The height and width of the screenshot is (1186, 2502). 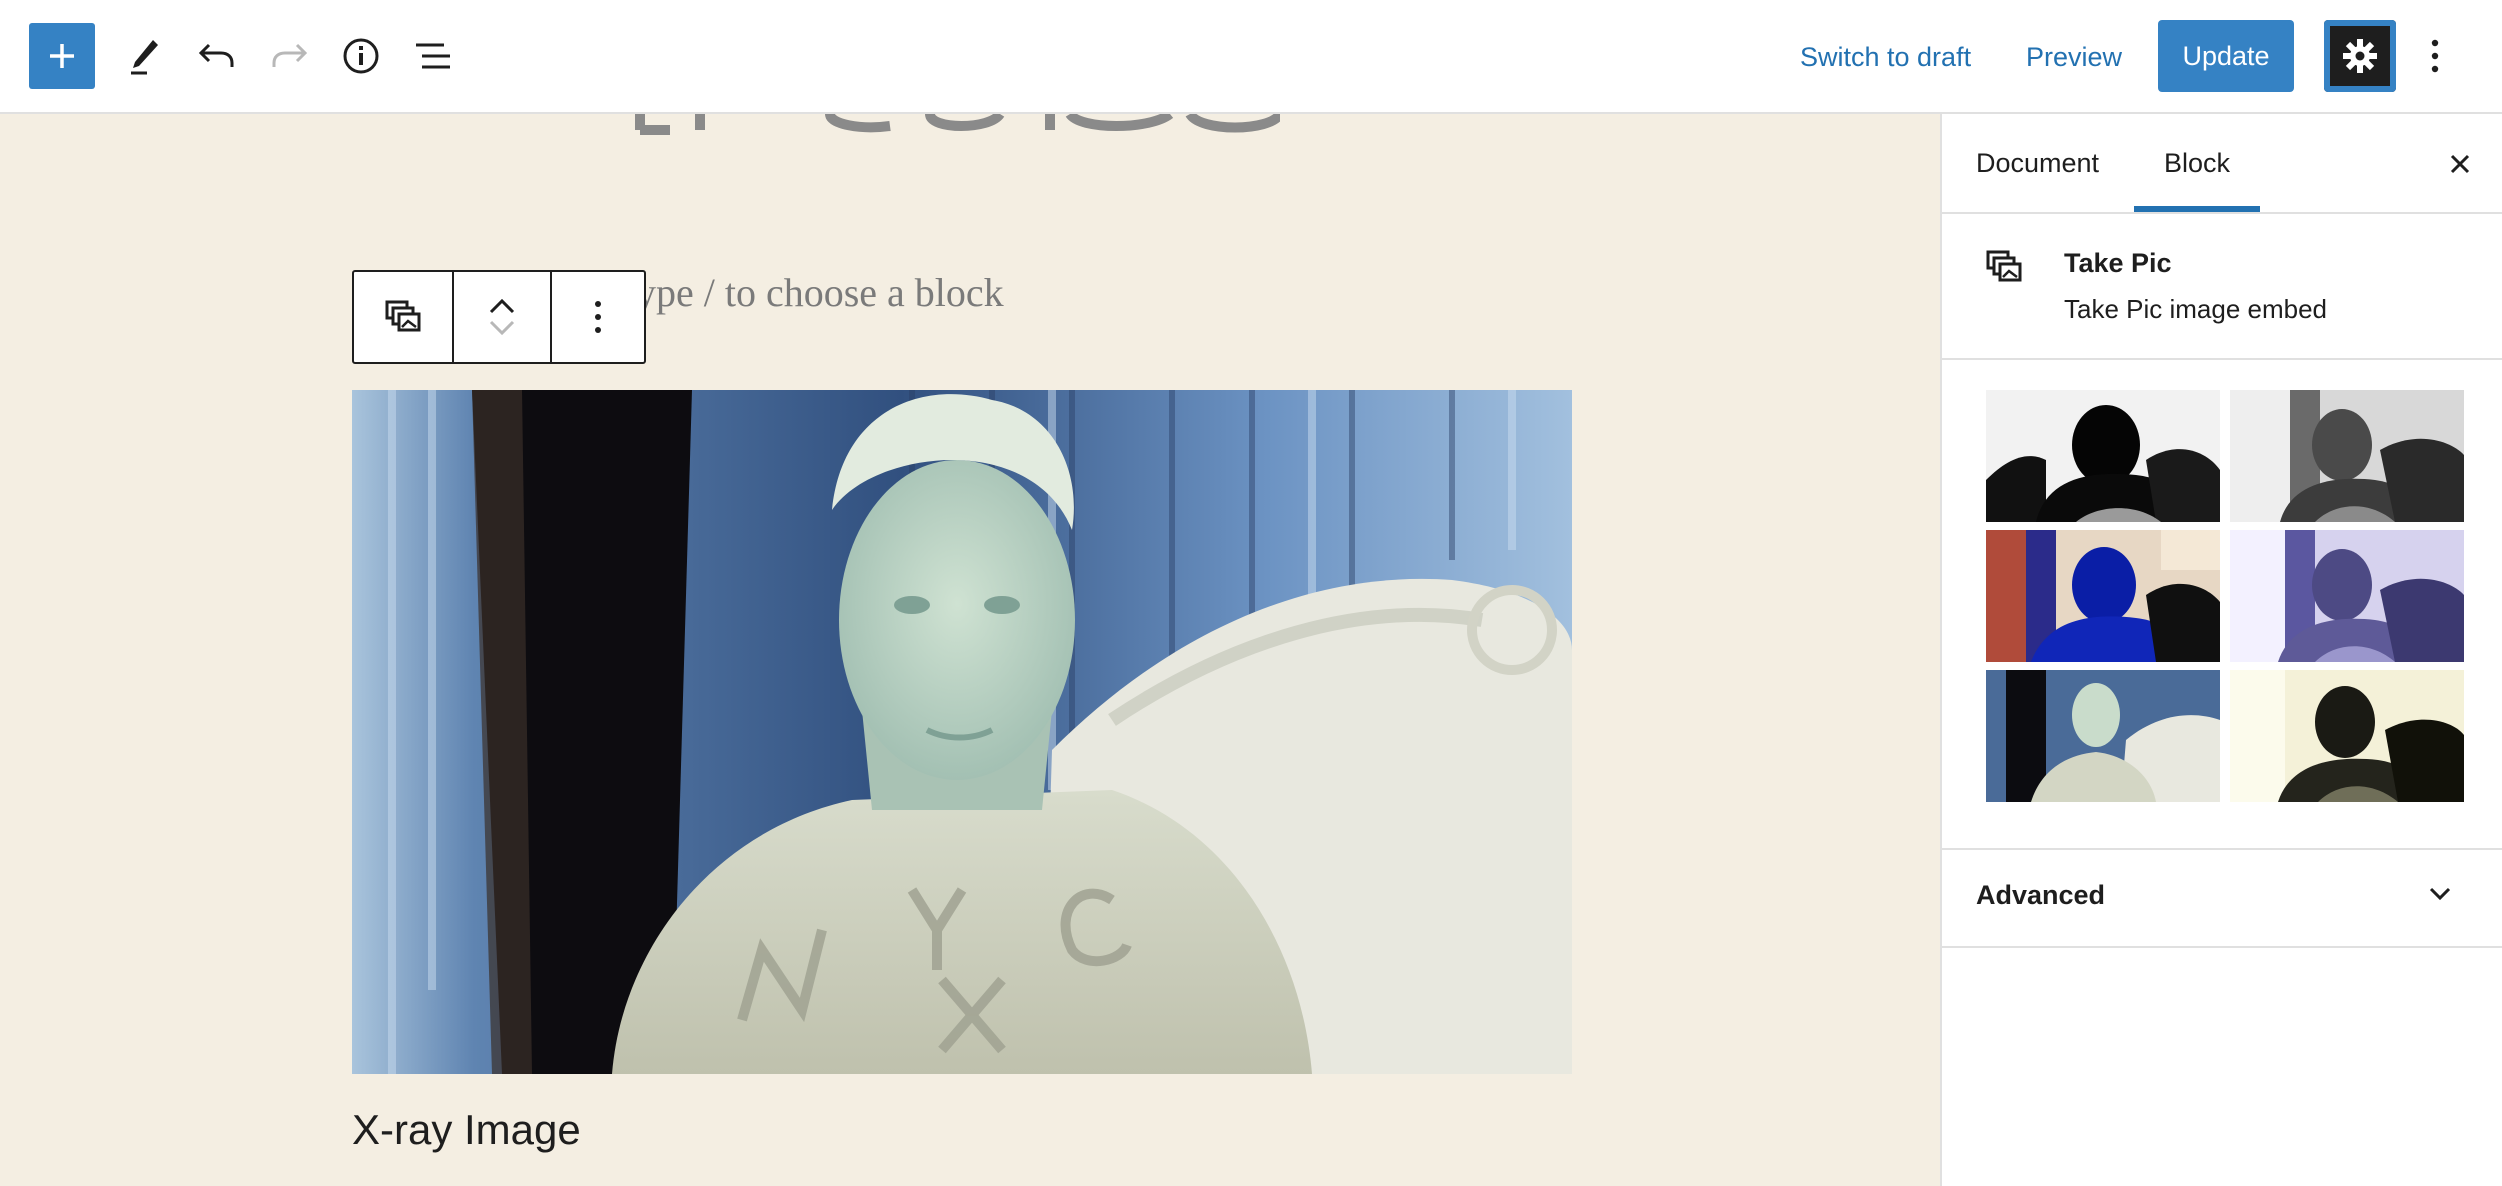 I want to click on image-caption: X-ray Image, so click(x=466, y=1130).